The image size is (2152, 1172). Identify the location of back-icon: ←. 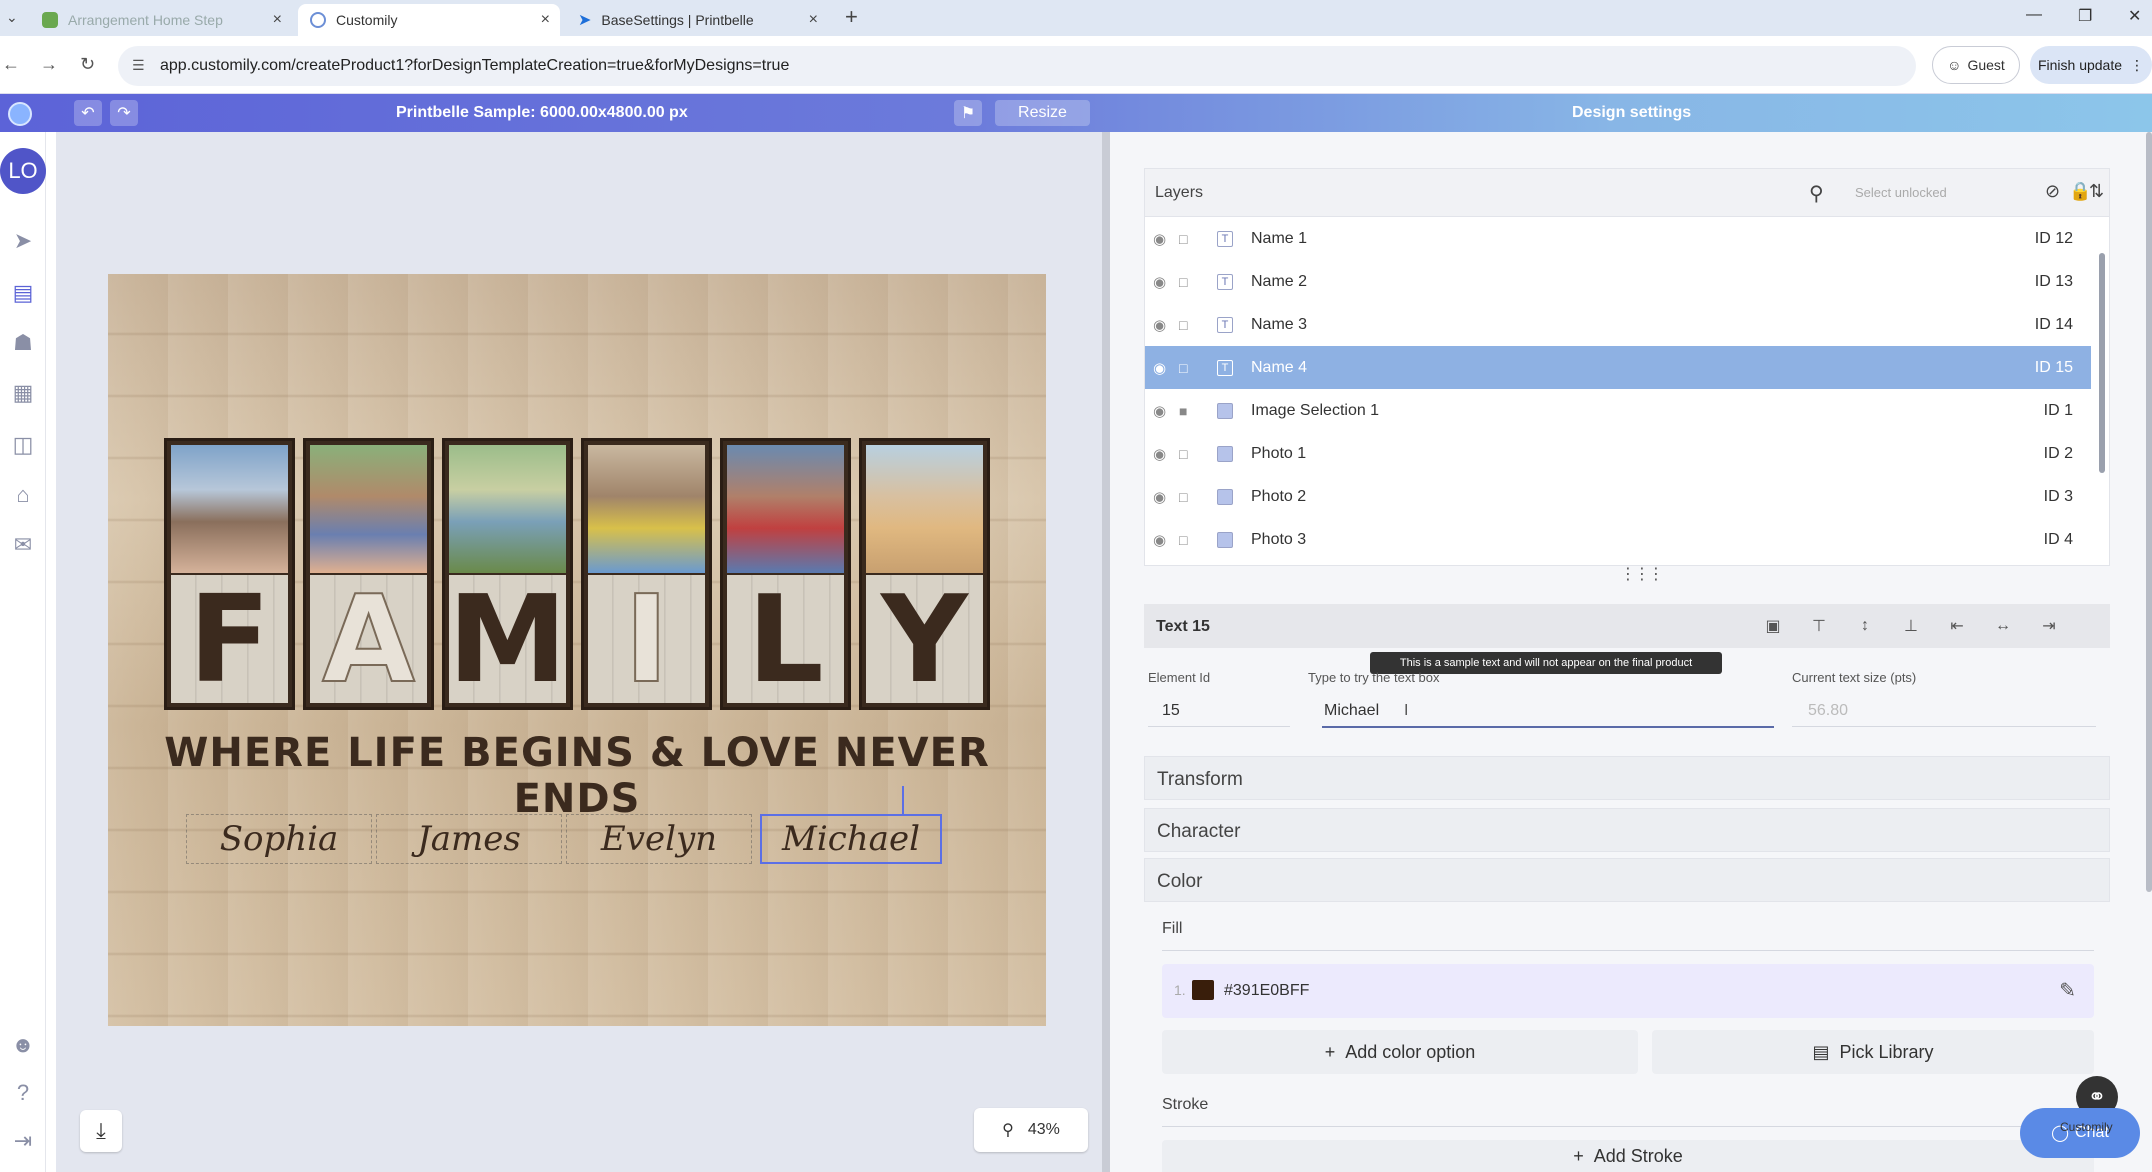
(11, 64).